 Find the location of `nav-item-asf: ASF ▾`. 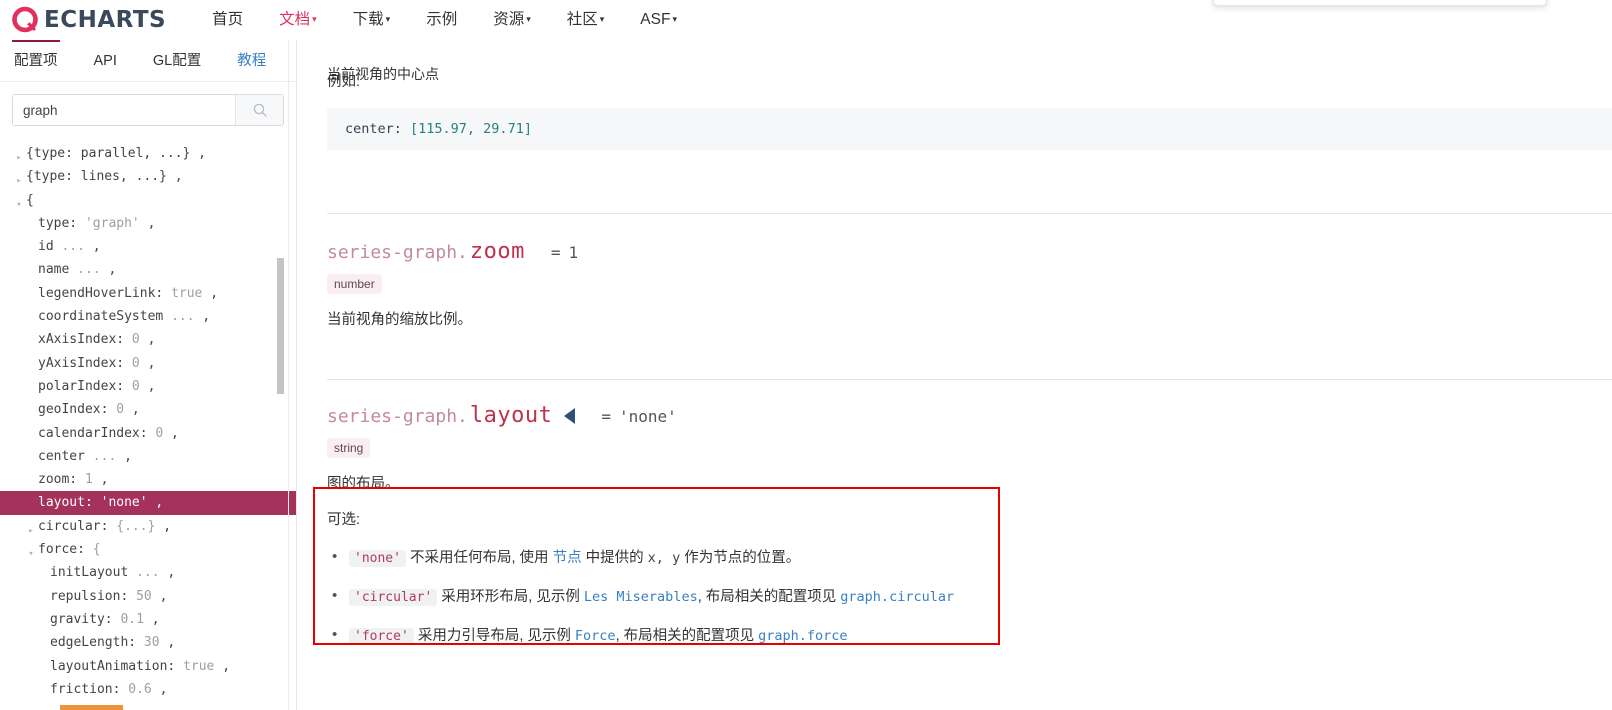

nav-item-asf: ASF ▾ is located at coordinates (658, 20).